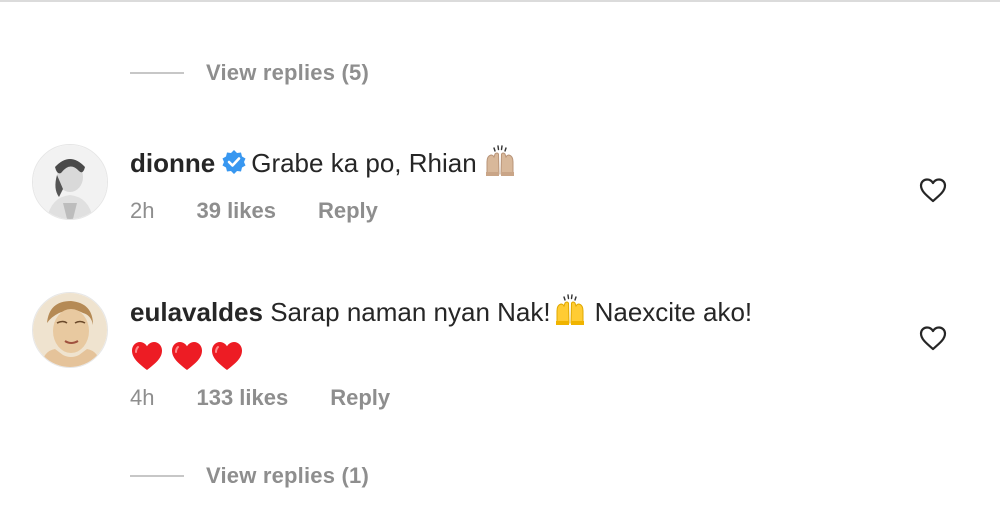 The width and height of the screenshot is (1000, 513). What do you see at coordinates (515, 211) in the screenshot?
I see `comment-meta: 2h 39 likes Reply` at bounding box center [515, 211].